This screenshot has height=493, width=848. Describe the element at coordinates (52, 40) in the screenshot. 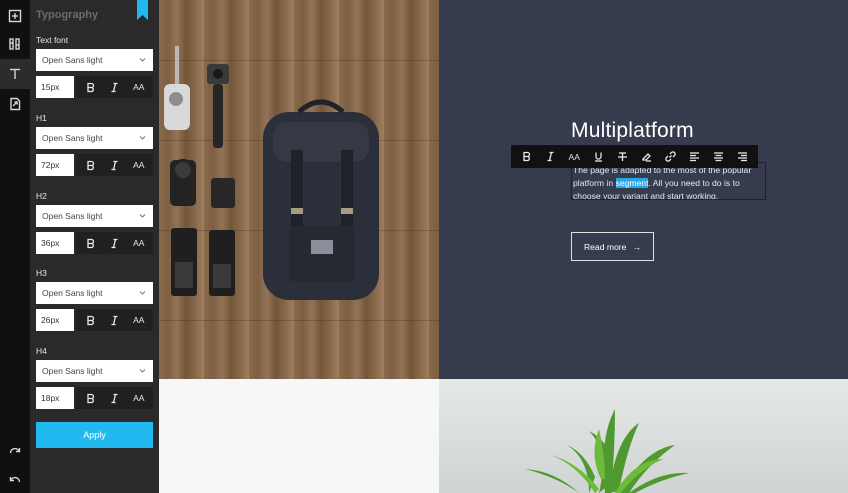

I see `group-label-text-font: Text font` at that location.